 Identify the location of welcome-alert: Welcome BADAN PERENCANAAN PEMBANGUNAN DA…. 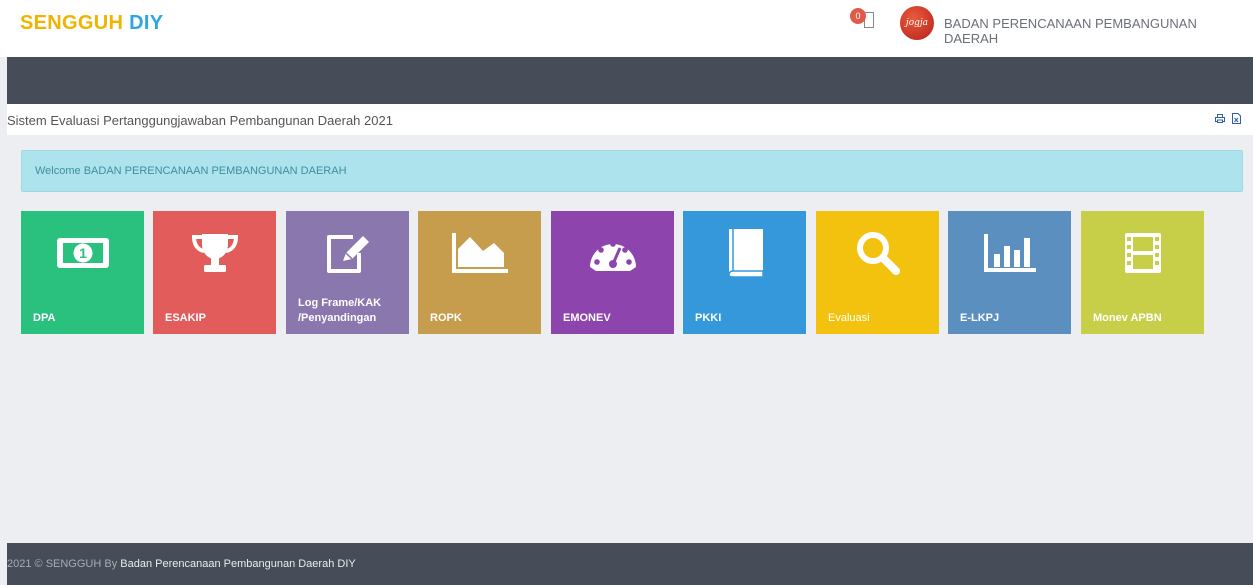
(632, 171).